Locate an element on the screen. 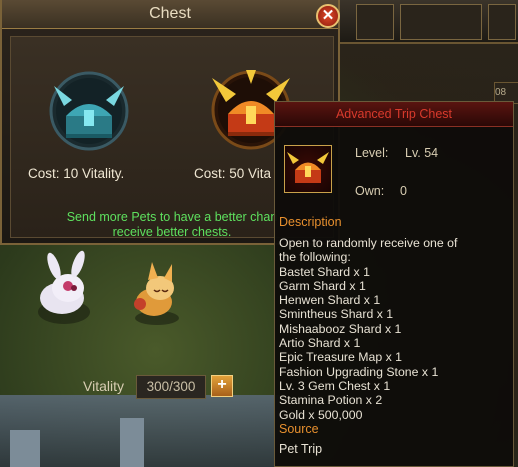 The image size is (518, 467). advanced-trip-chest-icon is located at coordinates (308, 169).